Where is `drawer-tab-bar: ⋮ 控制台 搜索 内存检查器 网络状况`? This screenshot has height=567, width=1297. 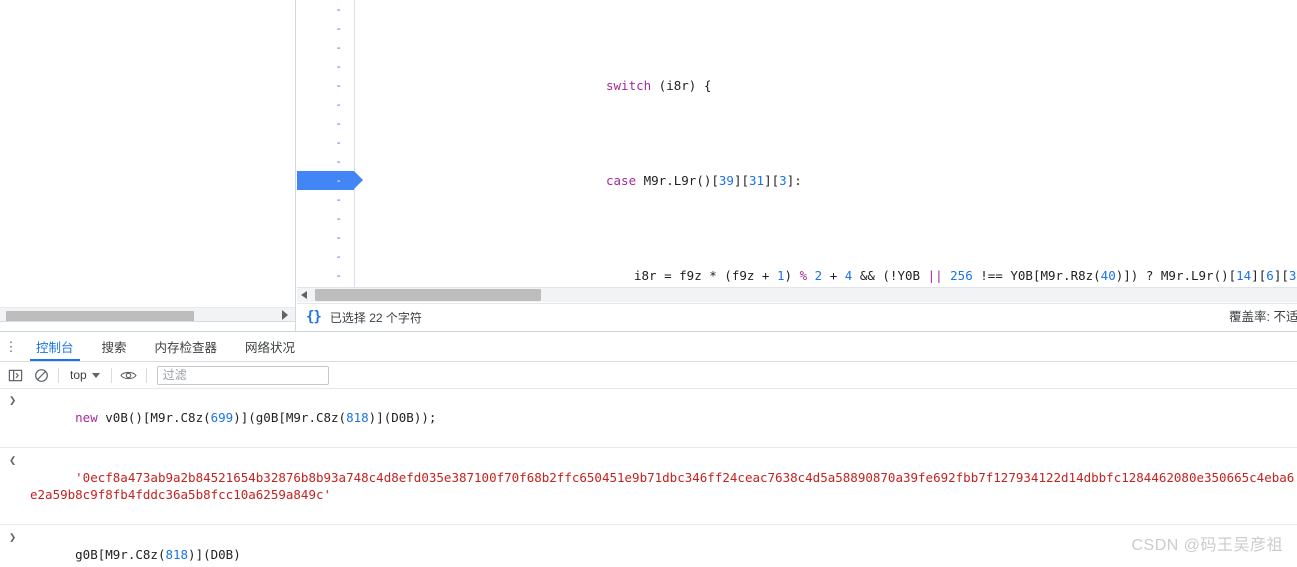
drawer-tab-bar: ⋮ 控制台 搜索 内存检查器 网络状况 is located at coordinates (648, 347).